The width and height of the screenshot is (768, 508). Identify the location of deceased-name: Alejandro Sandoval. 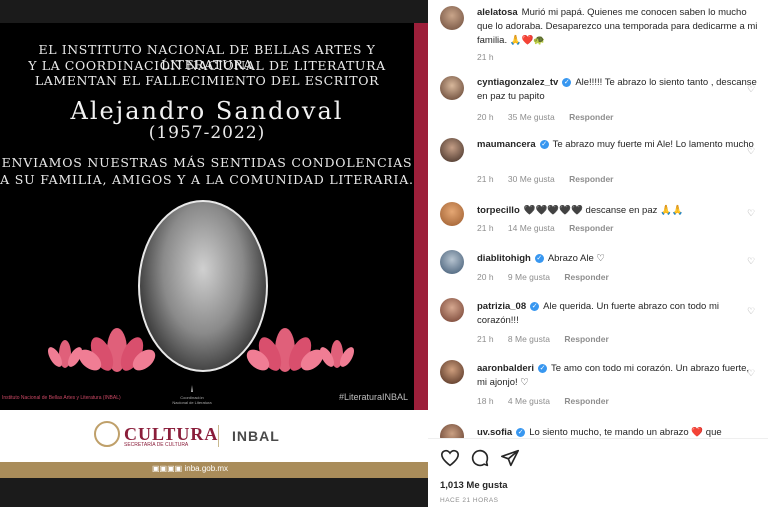
(207, 111).